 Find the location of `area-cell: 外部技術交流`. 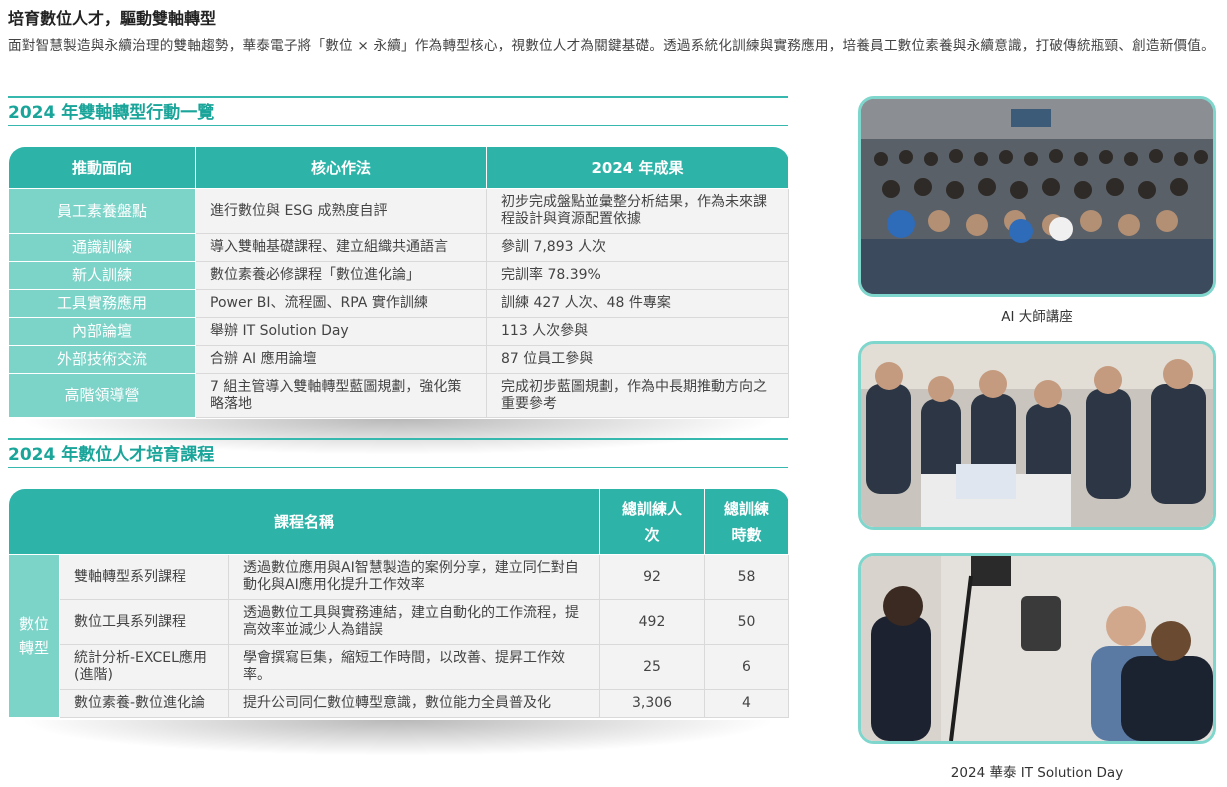

area-cell: 外部技術交流 is located at coordinates (102, 359).